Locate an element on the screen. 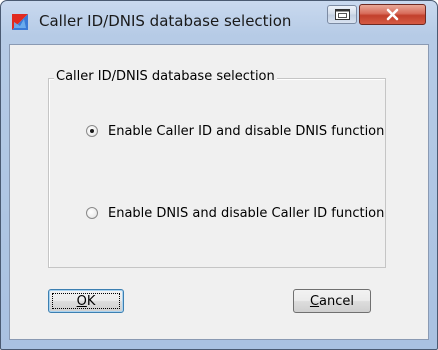  title-bar: Caller ID/DNIS database selection is located at coordinates (219, 22).